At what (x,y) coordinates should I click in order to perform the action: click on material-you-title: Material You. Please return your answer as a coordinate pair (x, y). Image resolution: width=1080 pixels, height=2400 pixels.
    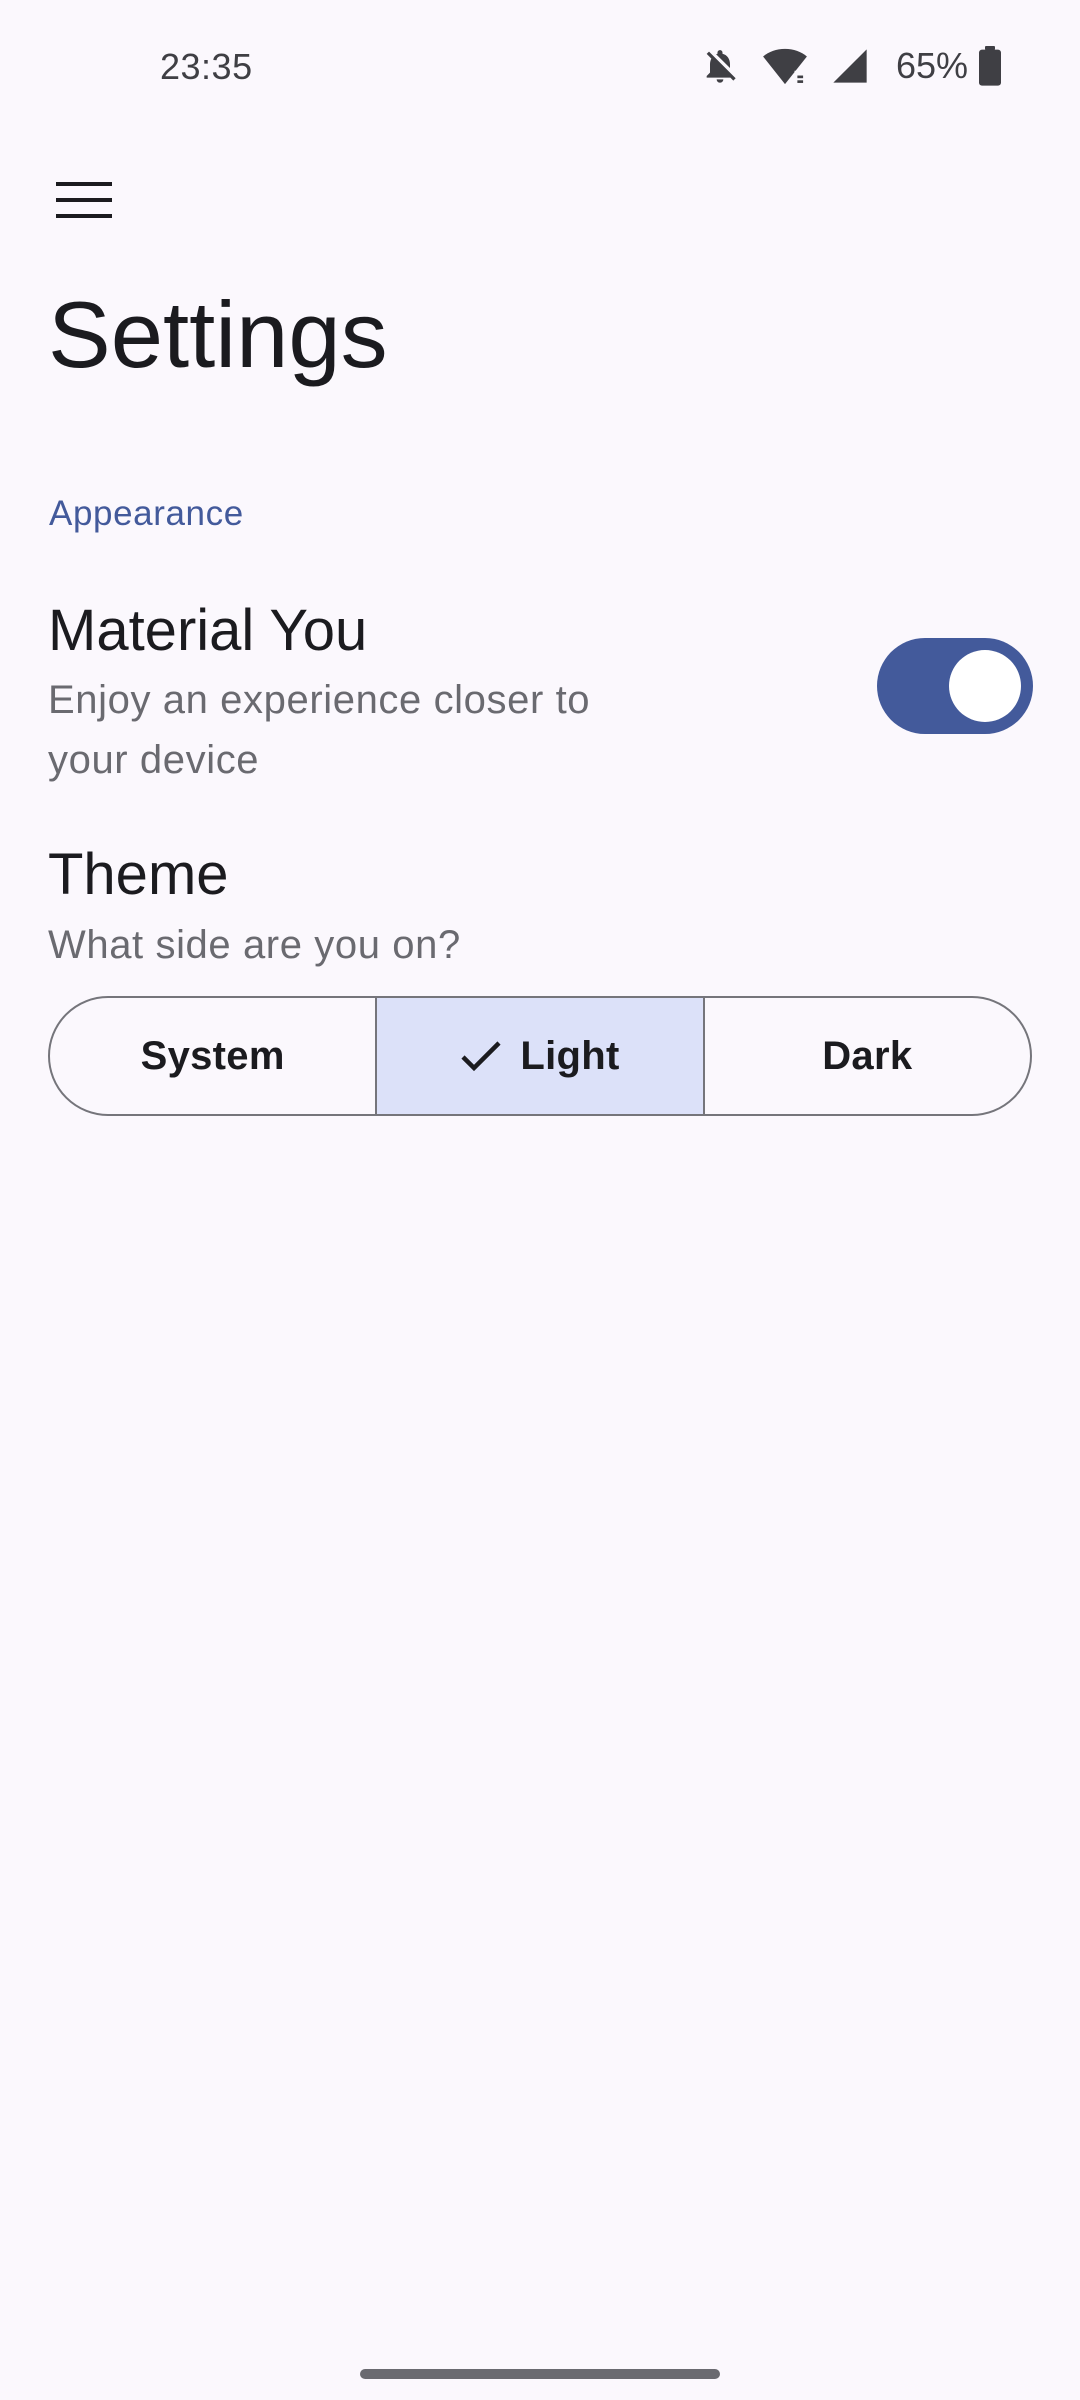
    Looking at the image, I should click on (208, 630).